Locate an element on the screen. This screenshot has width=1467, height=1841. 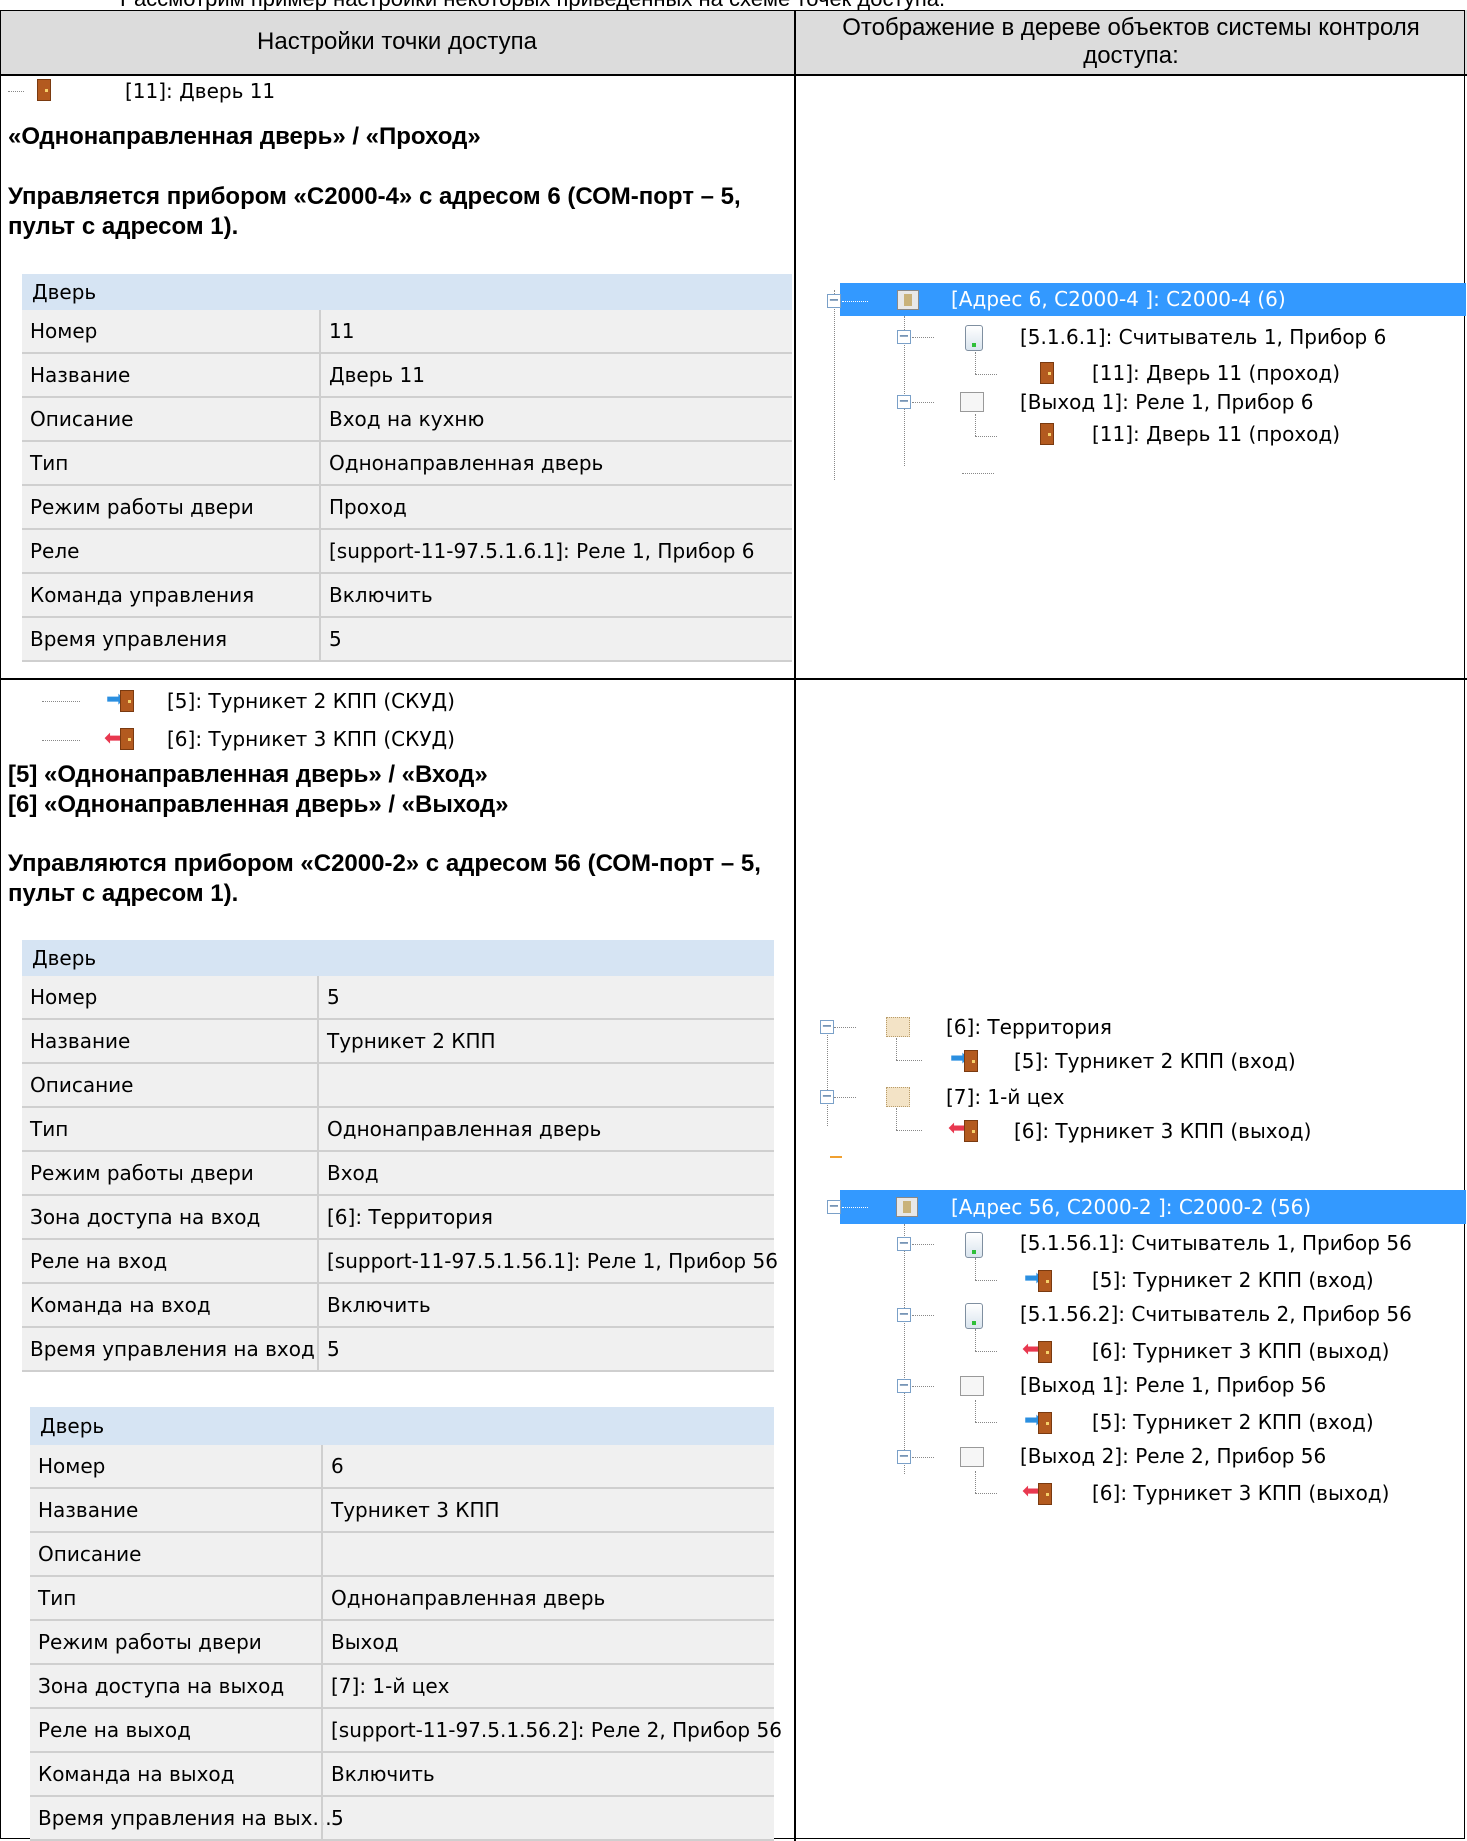
property-value: Турникет 2 КПП is located at coordinates (411, 1041).